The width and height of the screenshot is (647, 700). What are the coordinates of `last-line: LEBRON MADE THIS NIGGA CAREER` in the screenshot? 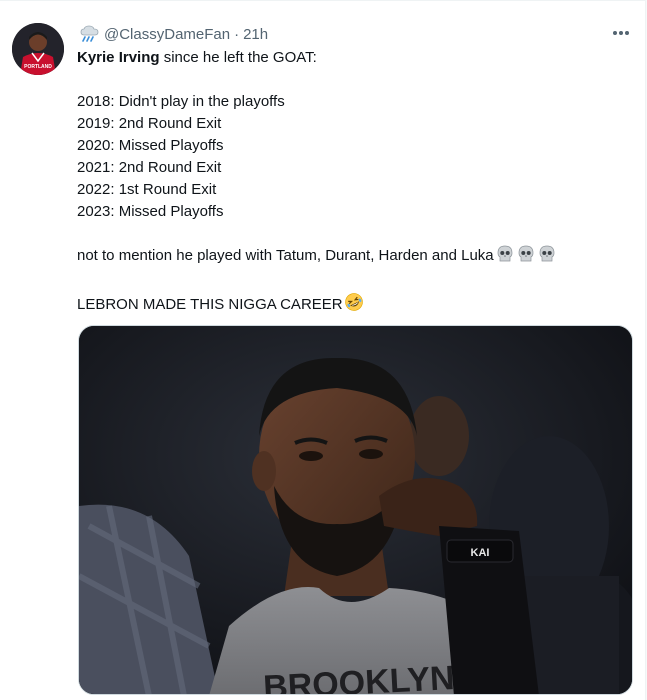 It's located at (355, 305).